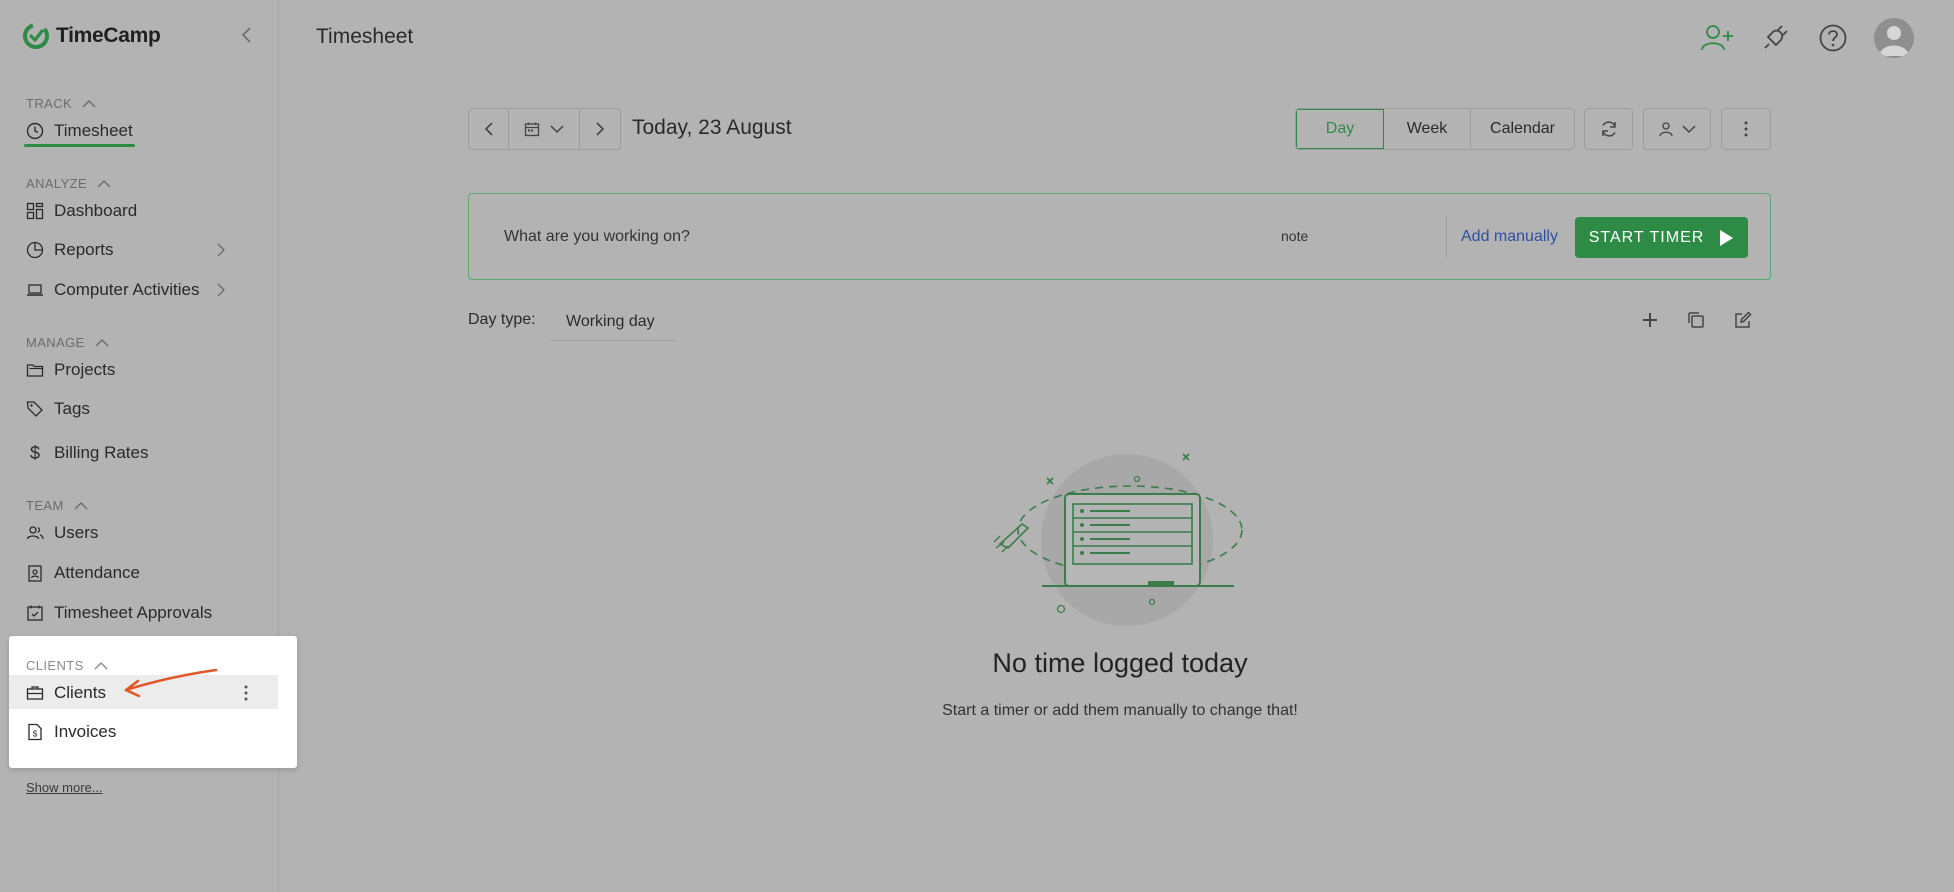 Image resolution: width=1954 pixels, height=892 pixels. Describe the element at coordinates (36, 36) in the screenshot. I see `timecamp-logo-icon` at that location.